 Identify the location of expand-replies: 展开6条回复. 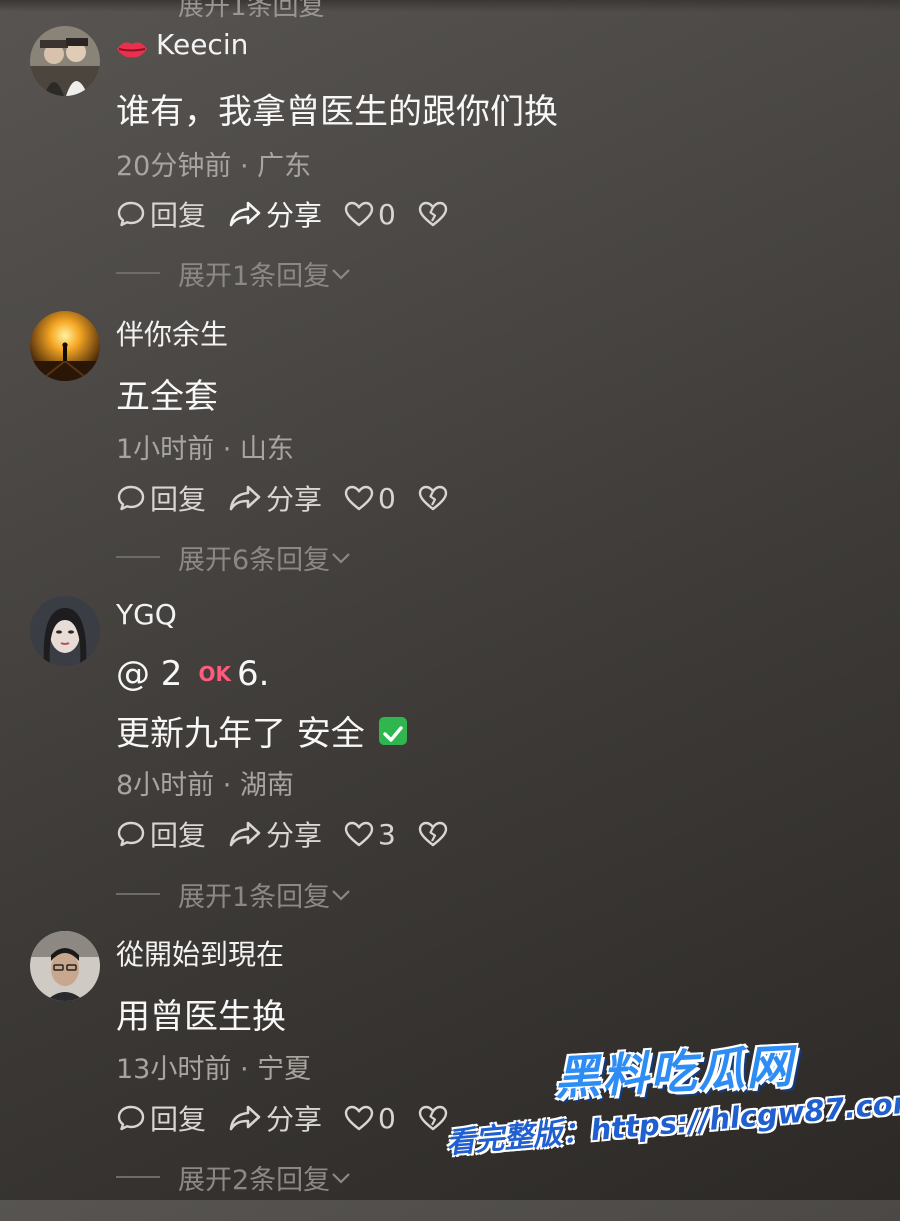
(234, 558).